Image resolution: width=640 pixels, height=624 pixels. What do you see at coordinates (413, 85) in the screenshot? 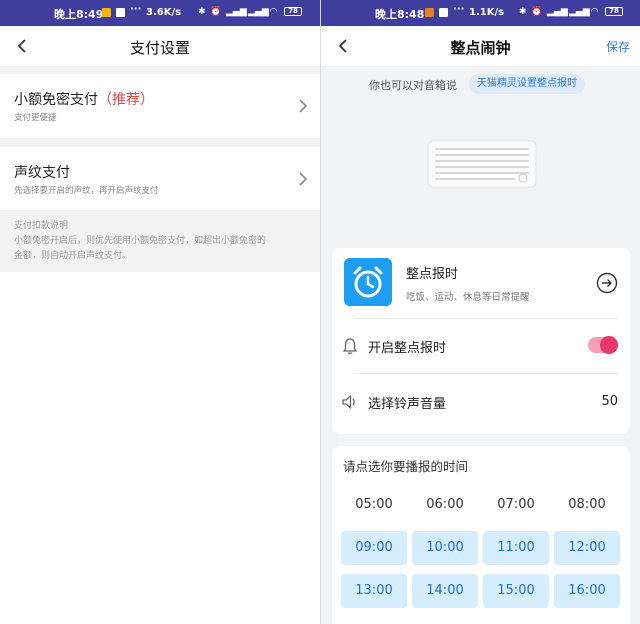
I see `hint-text: 你也可以对音箱说` at bounding box center [413, 85].